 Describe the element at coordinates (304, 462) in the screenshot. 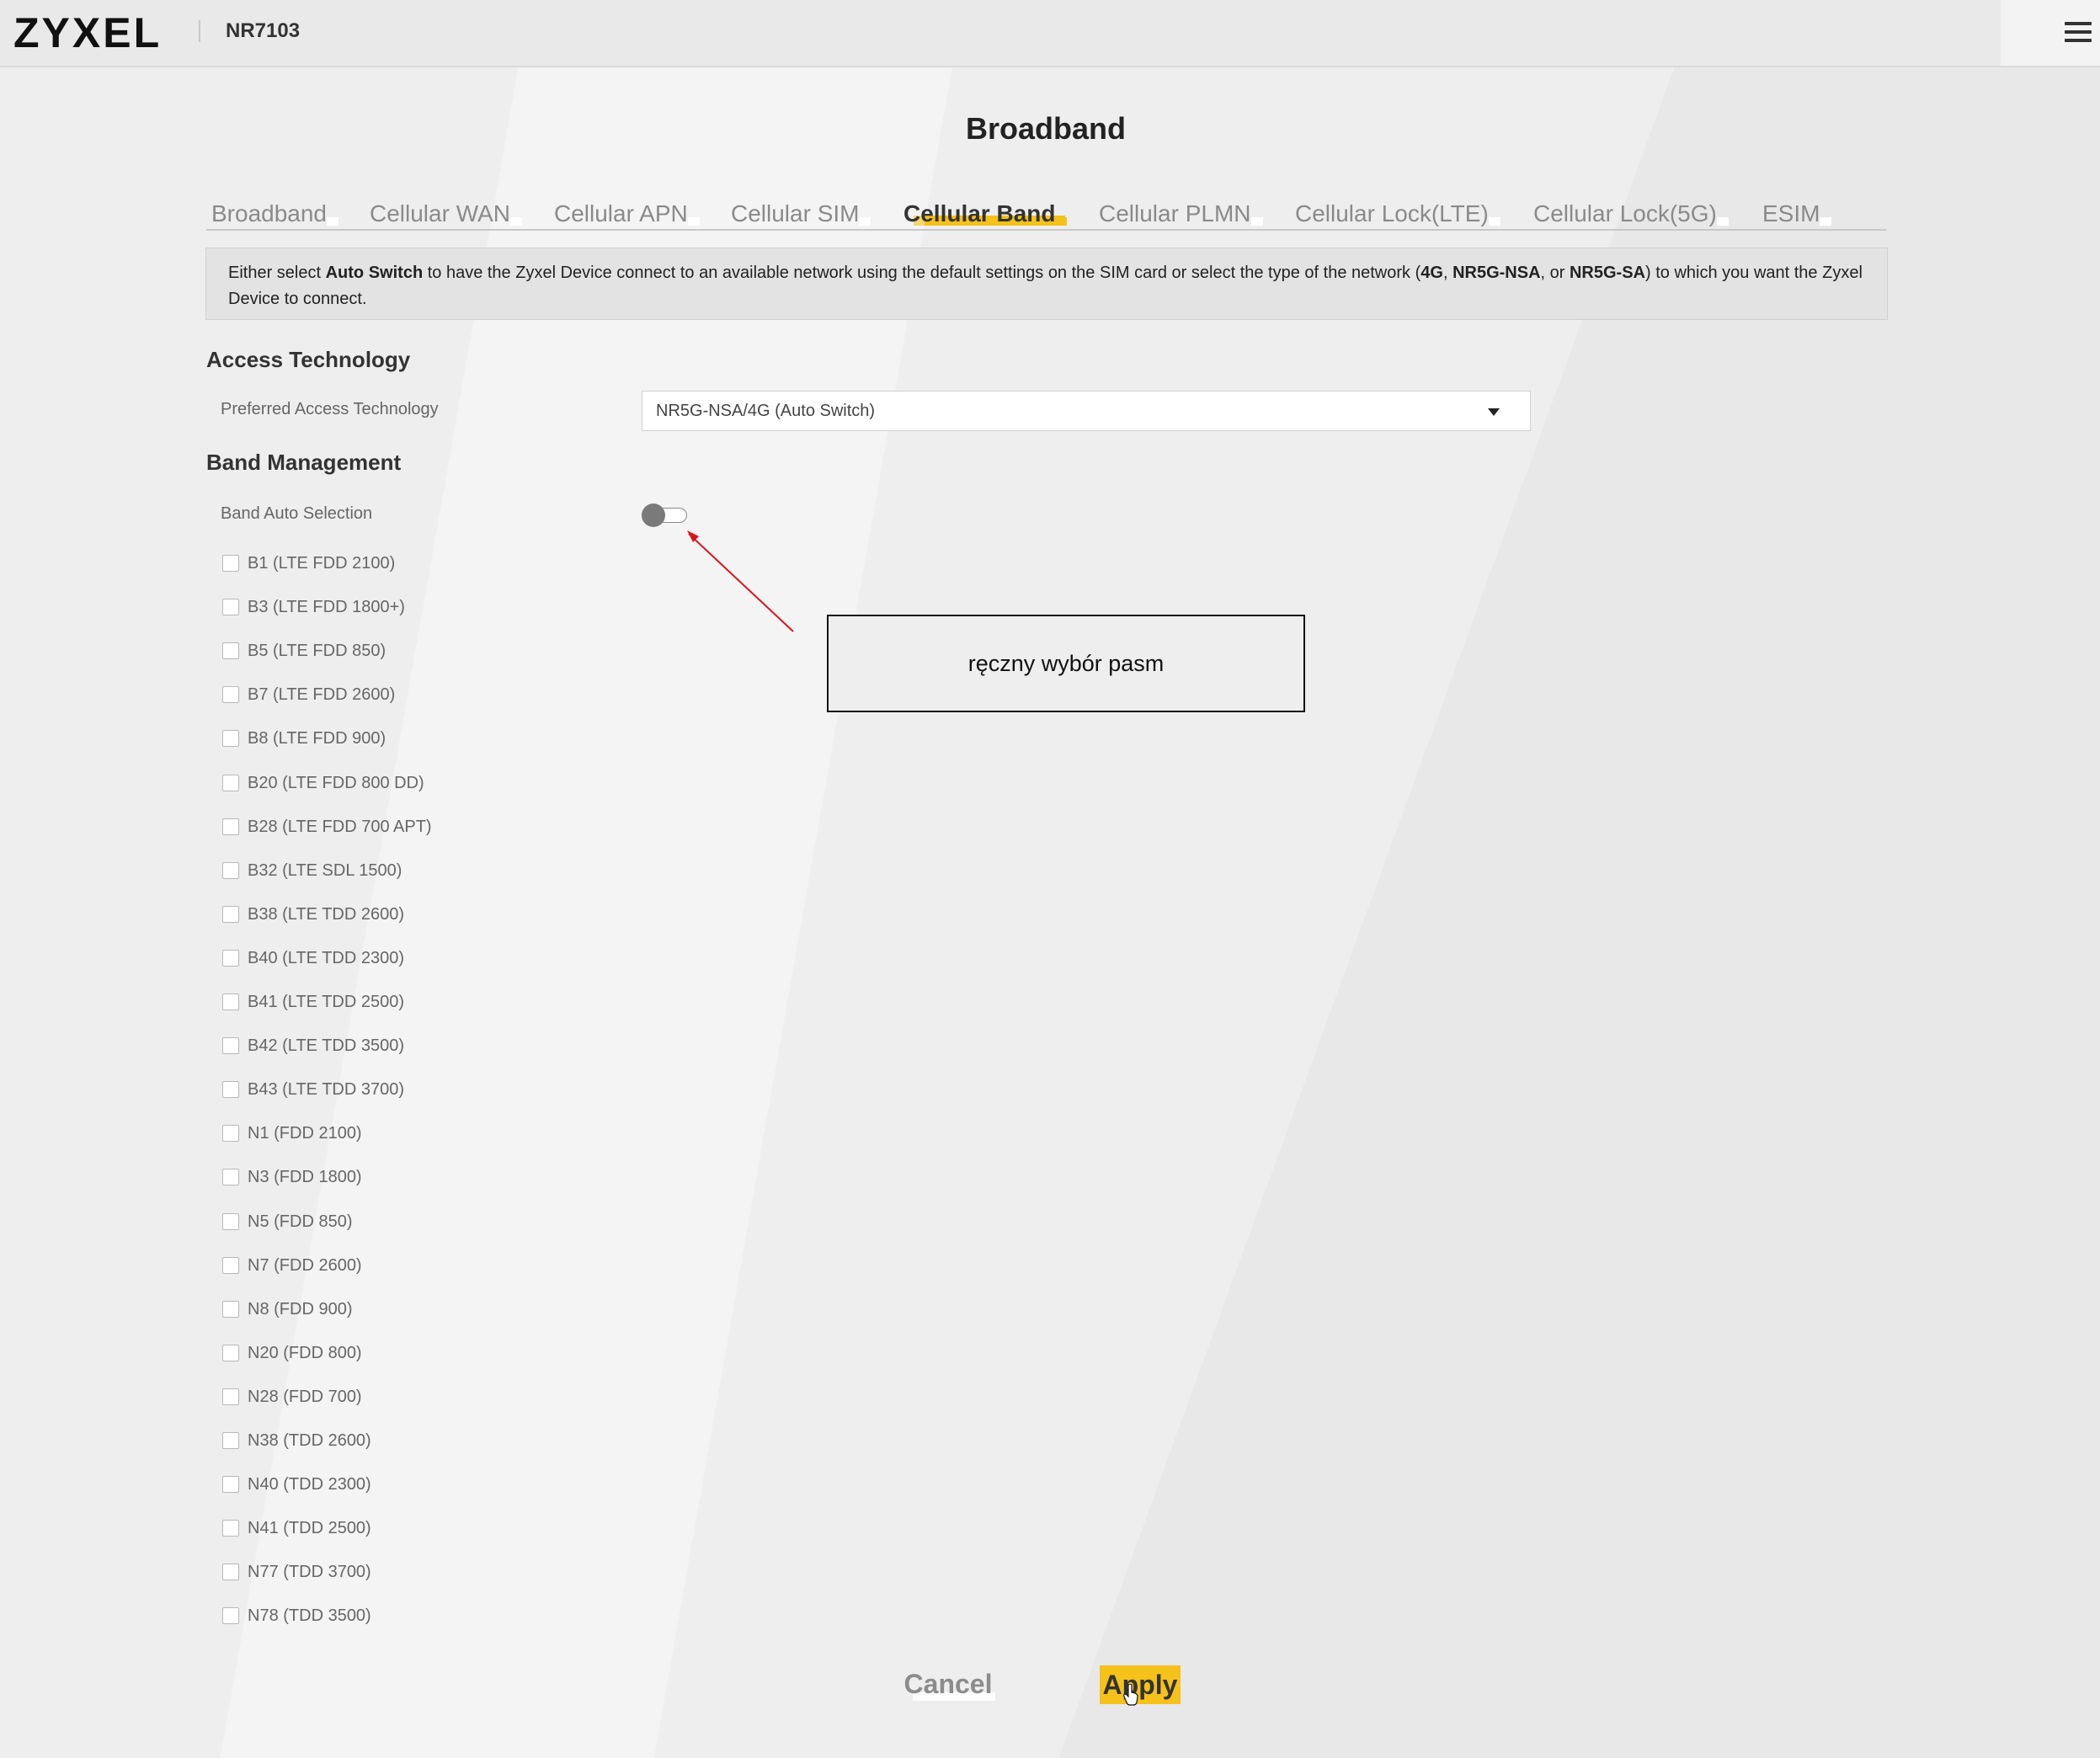

I see `section-title-band-management: Band Management` at that location.